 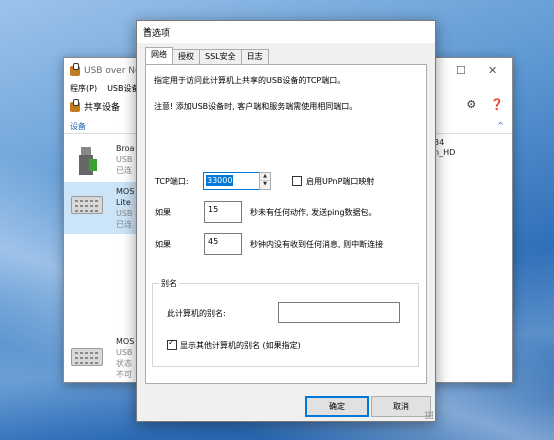 I want to click on alias-group-label: 别名, so click(x=169, y=283).